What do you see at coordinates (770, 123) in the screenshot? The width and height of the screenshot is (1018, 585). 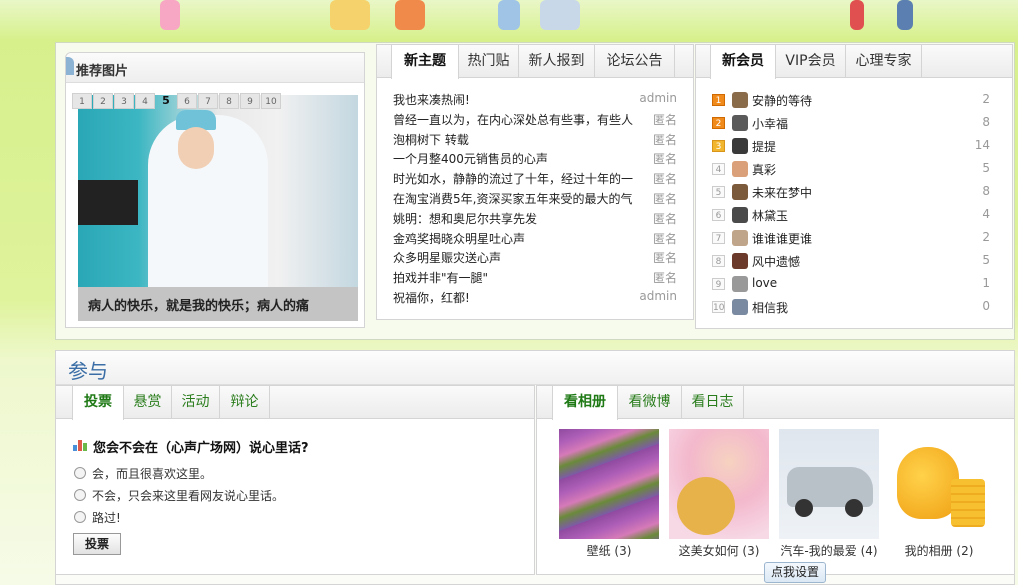 I see `member-name-link: 小幸福` at bounding box center [770, 123].